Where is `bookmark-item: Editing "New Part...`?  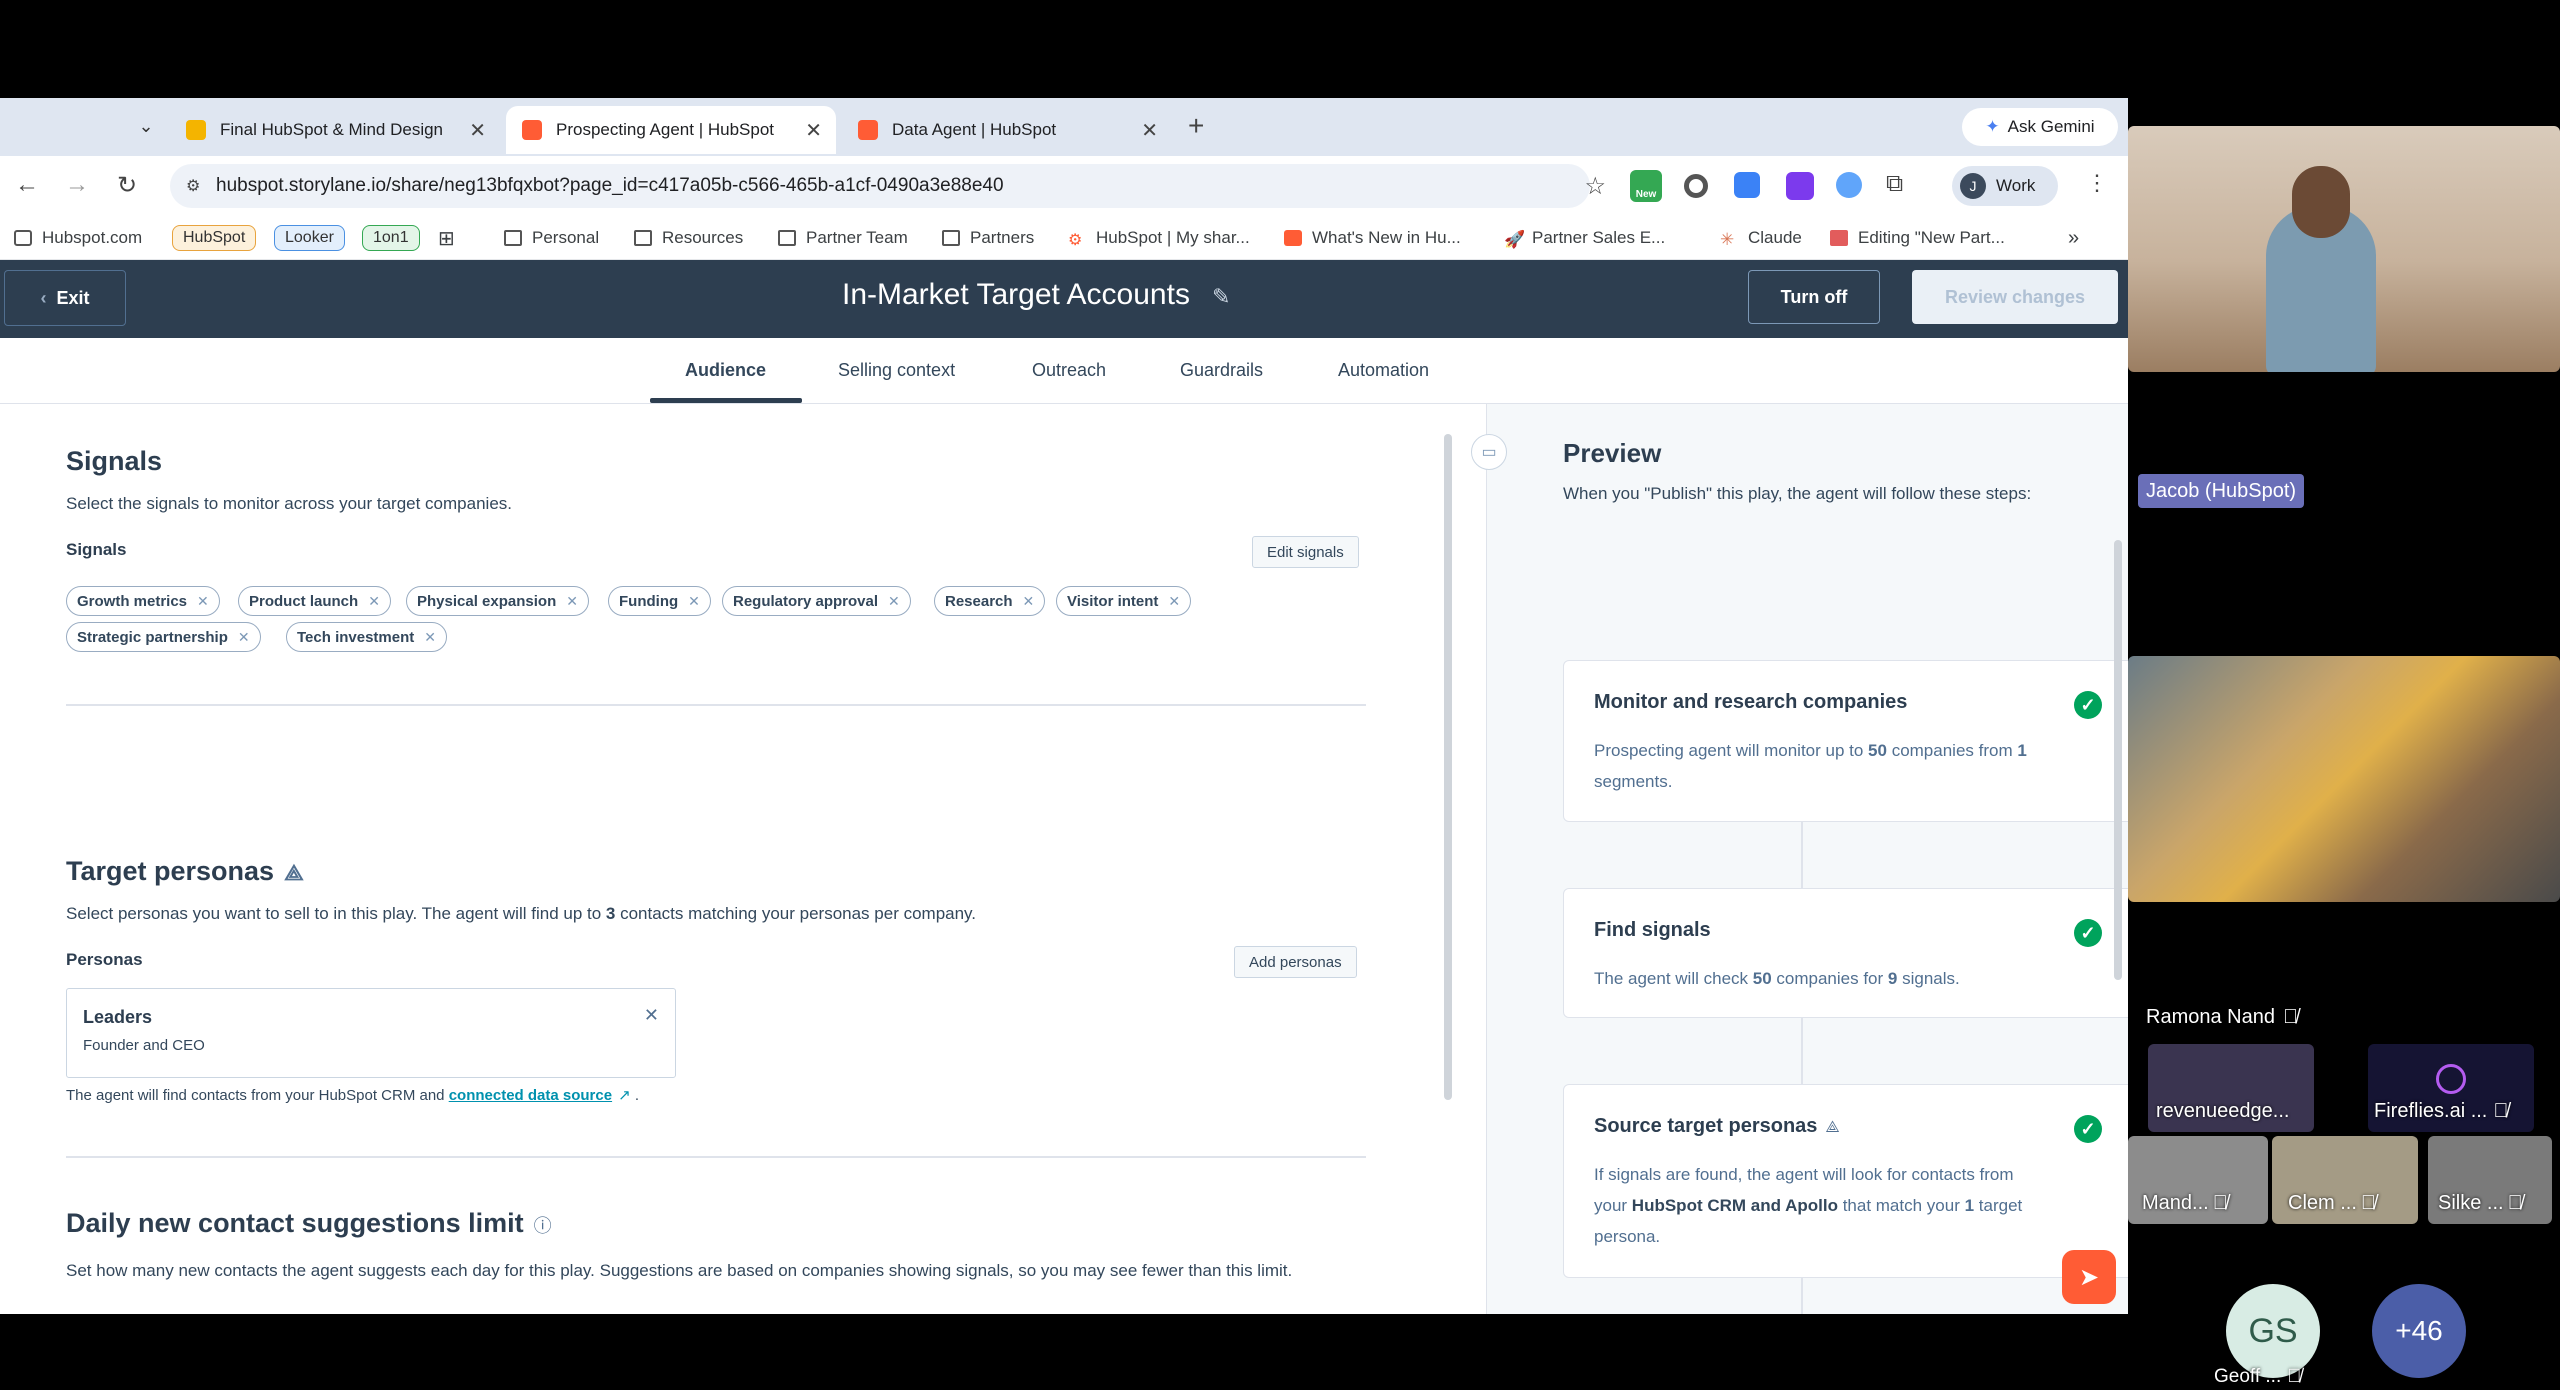
bookmark-item: Editing "New Part... is located at coordinates (1917, 238).